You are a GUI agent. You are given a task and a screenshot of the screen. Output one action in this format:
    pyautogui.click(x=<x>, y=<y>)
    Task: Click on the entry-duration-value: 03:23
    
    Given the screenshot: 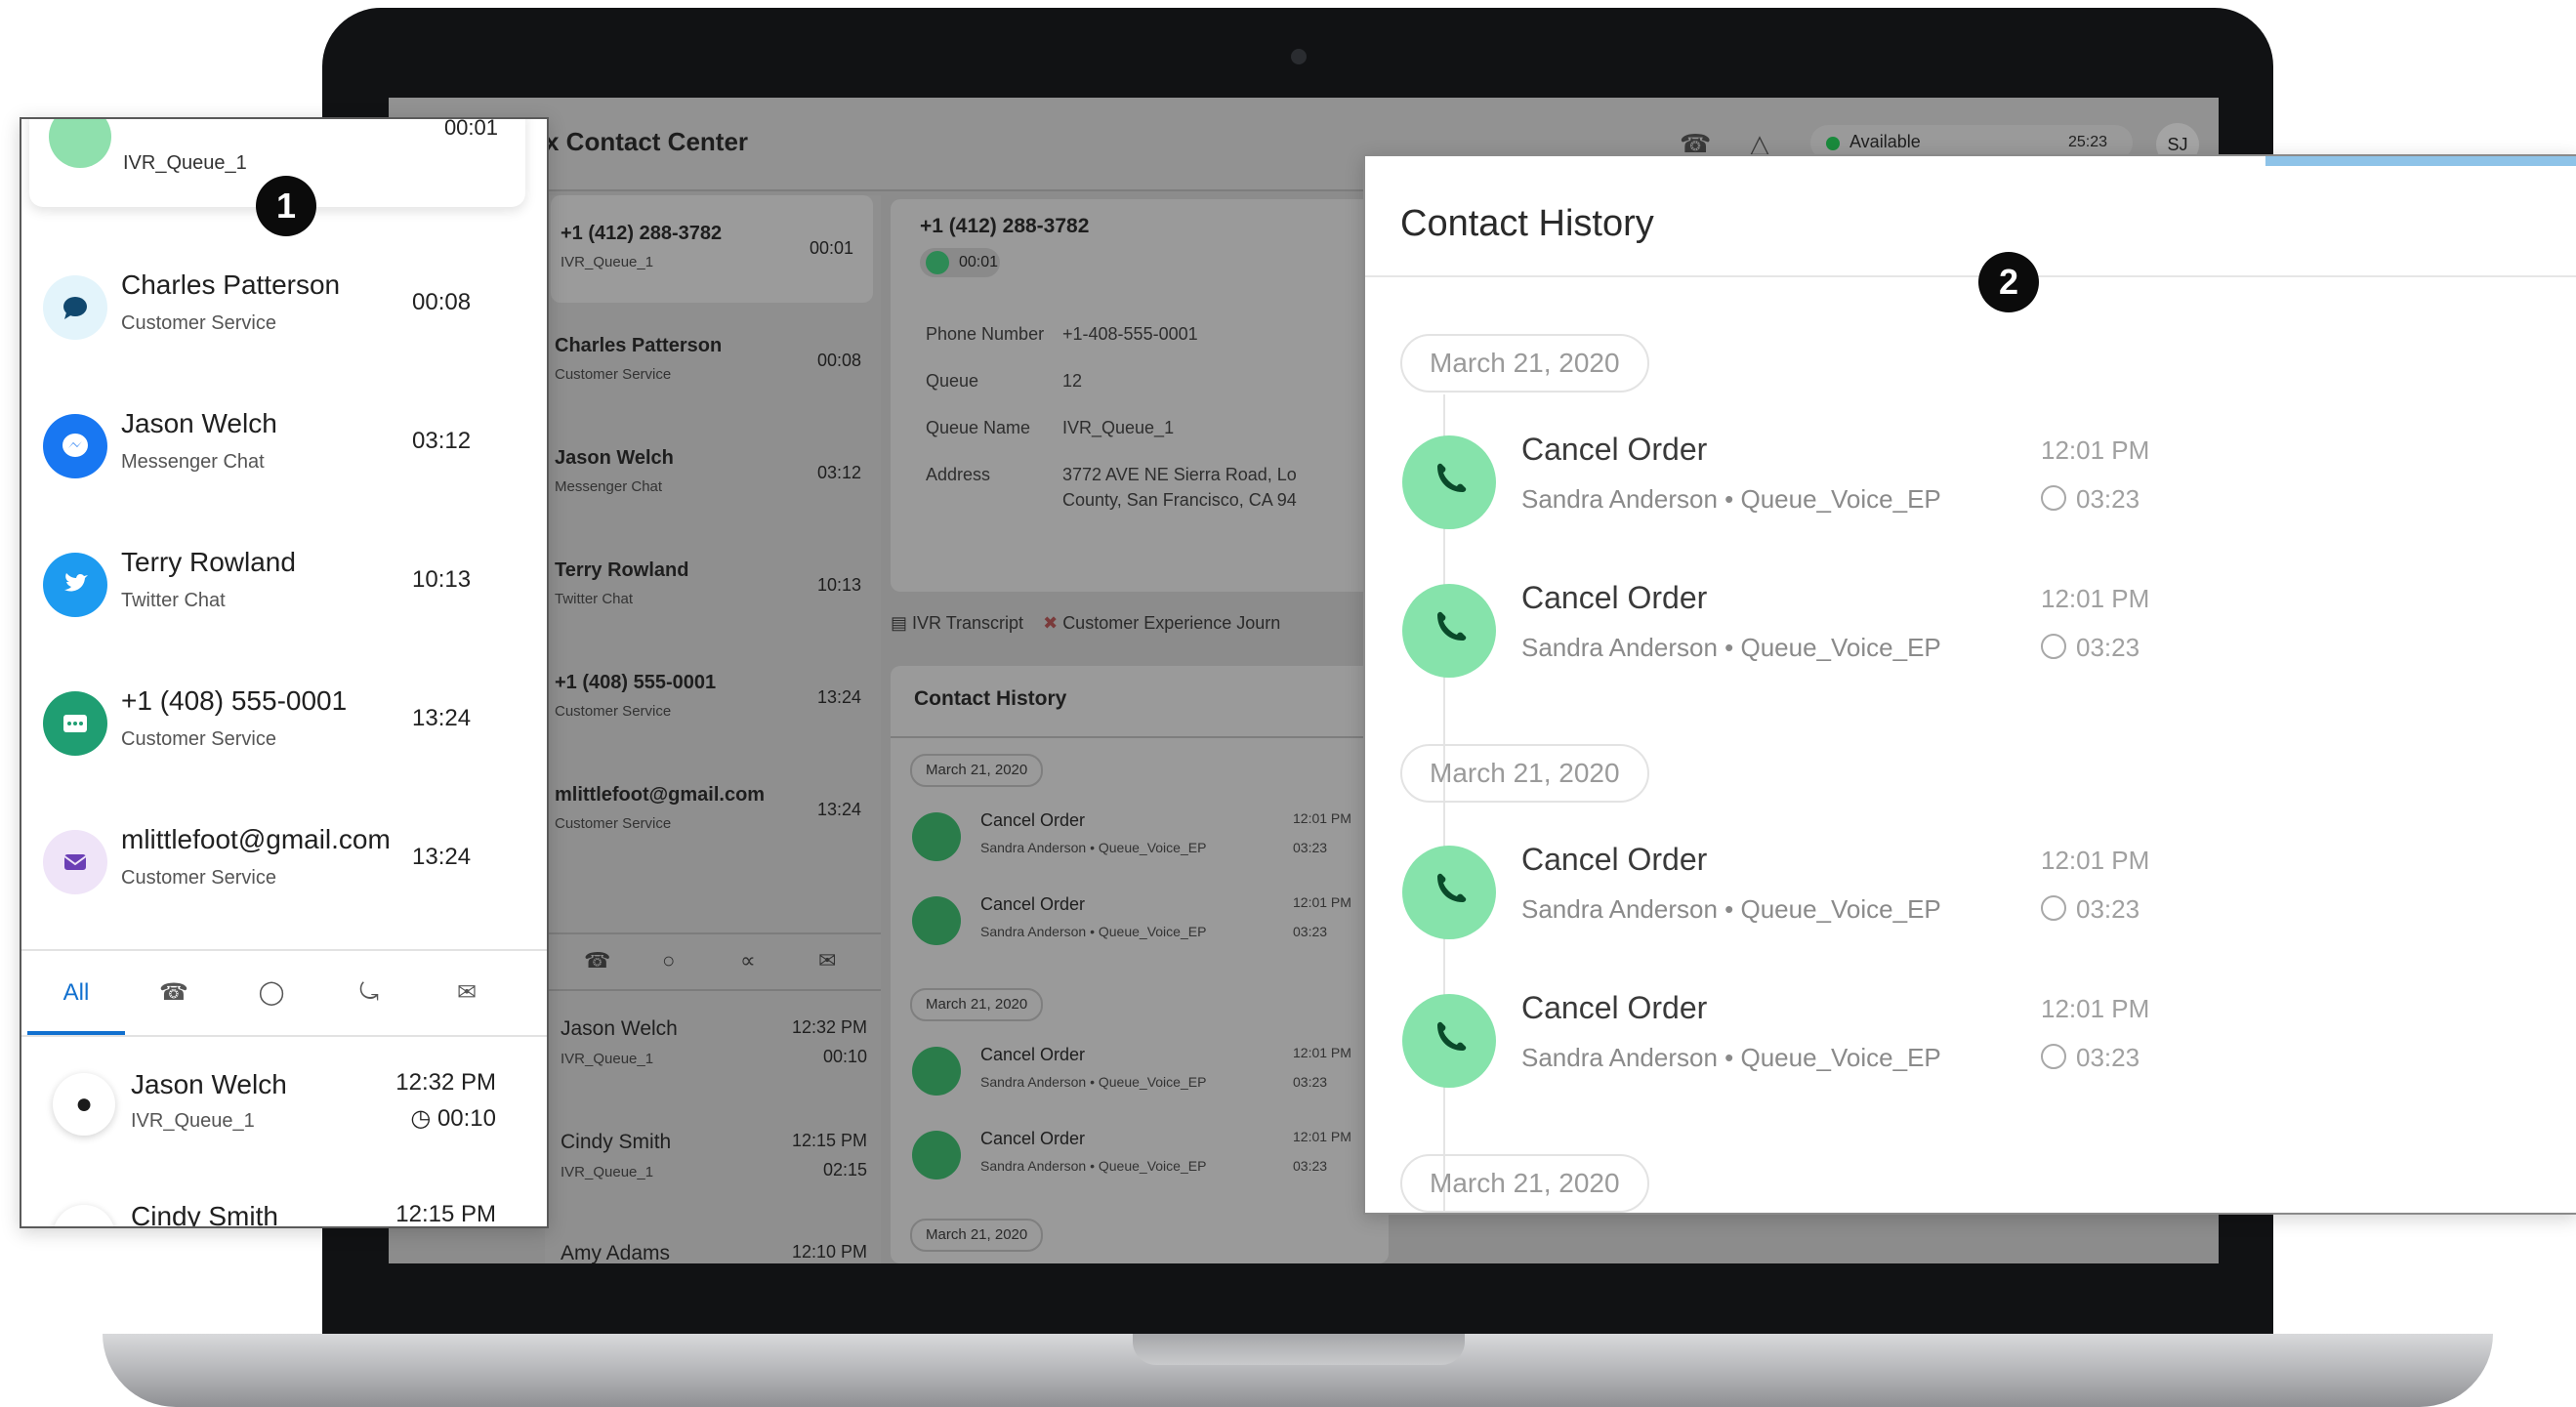 What is the action you would take?
    pyautogui.click(x=2108, y=1057)
    